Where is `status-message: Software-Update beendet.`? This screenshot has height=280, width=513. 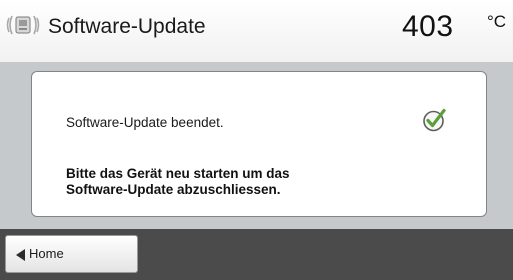
status-message: Software-Update beendet. is located at coordinates (145, 122).